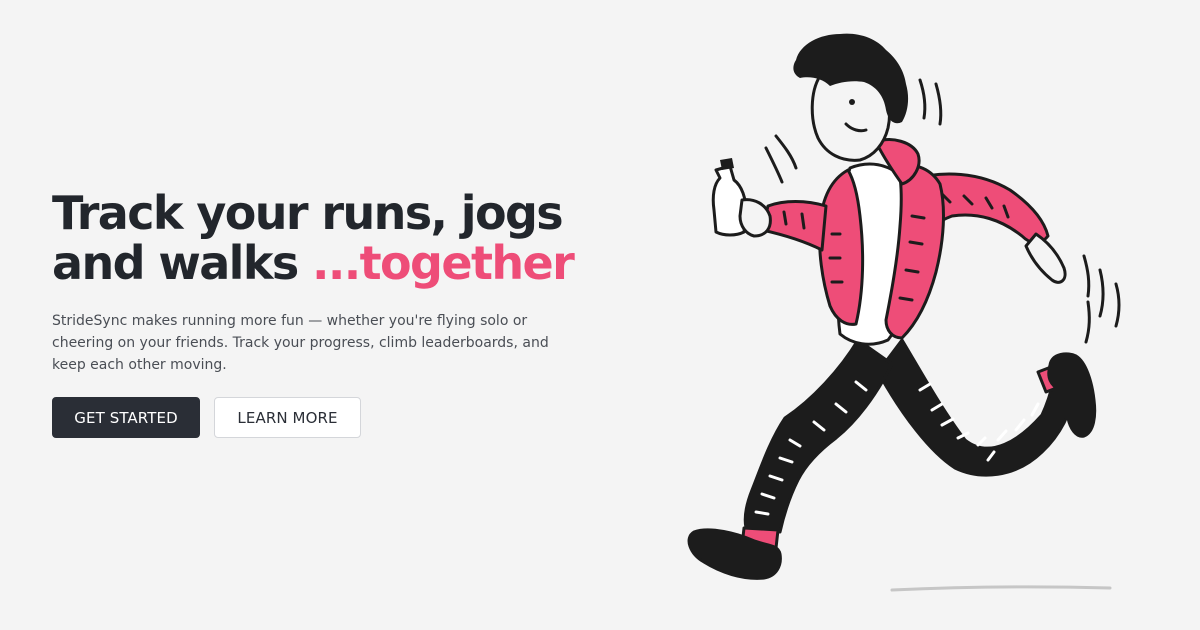 The height and width of the screenshot is (630, 1200). Describe the element at coordinates (818, 436) in the screenshot. I see `front-leg` at that location.